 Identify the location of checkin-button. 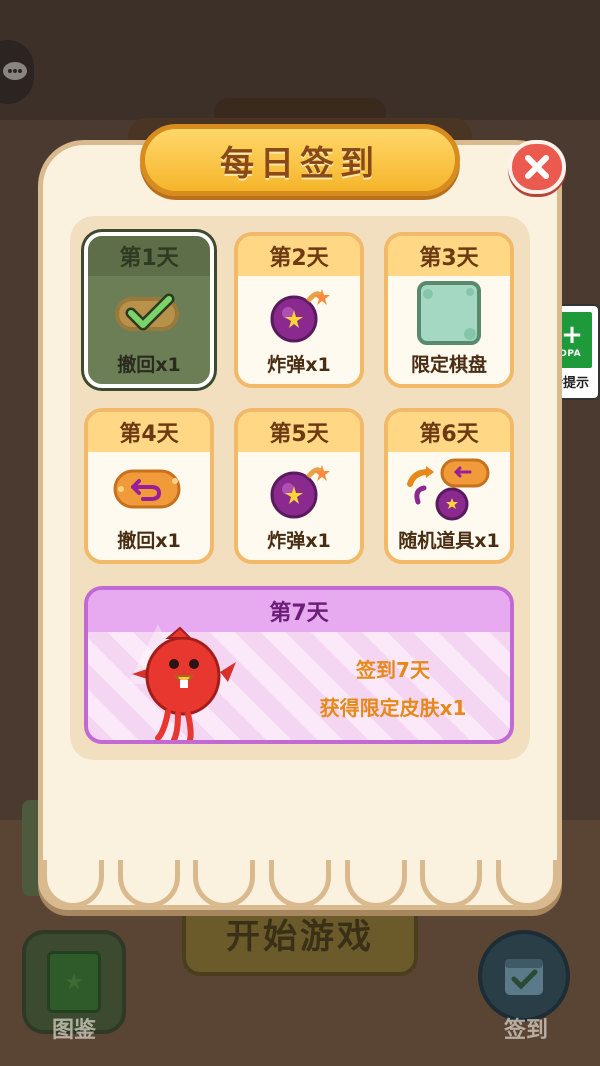
(524, 976).